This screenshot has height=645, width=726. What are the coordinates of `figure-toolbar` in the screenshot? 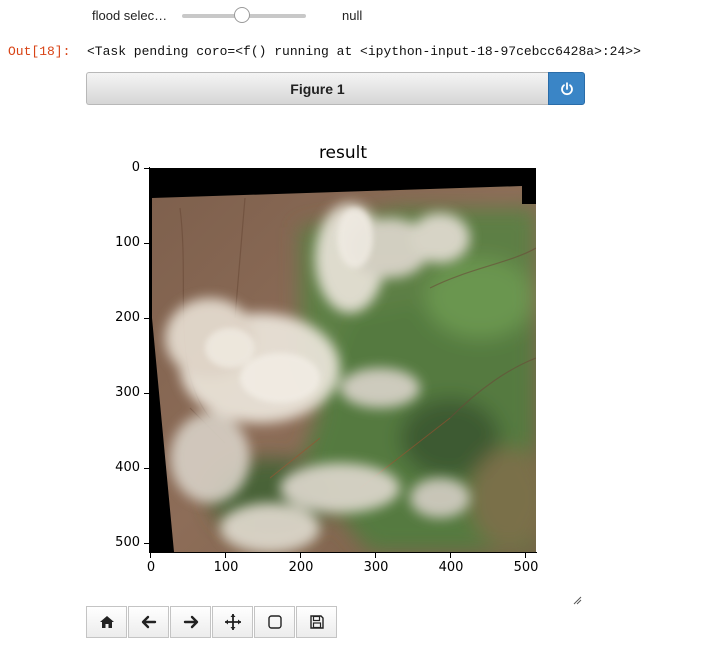 It's located at (212, 622).